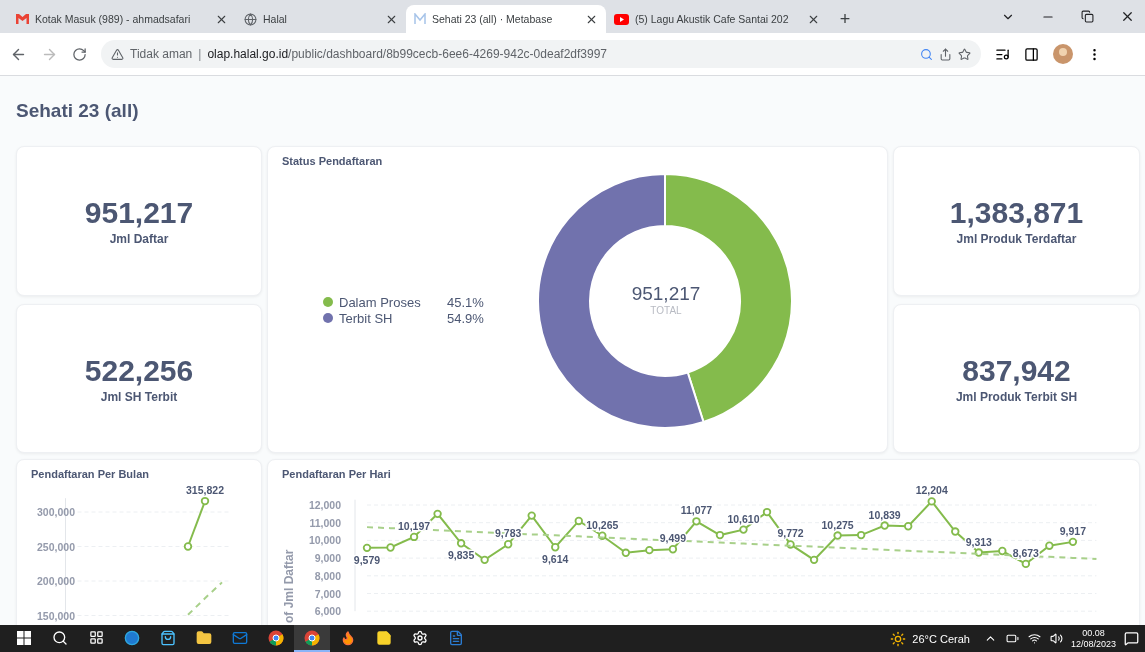 The width and height of the screenshot is (1145, 652). What do you see at coordinates (898, 638) in the screenshot?
I see `weather-icon` at bounding box center [898, 638].